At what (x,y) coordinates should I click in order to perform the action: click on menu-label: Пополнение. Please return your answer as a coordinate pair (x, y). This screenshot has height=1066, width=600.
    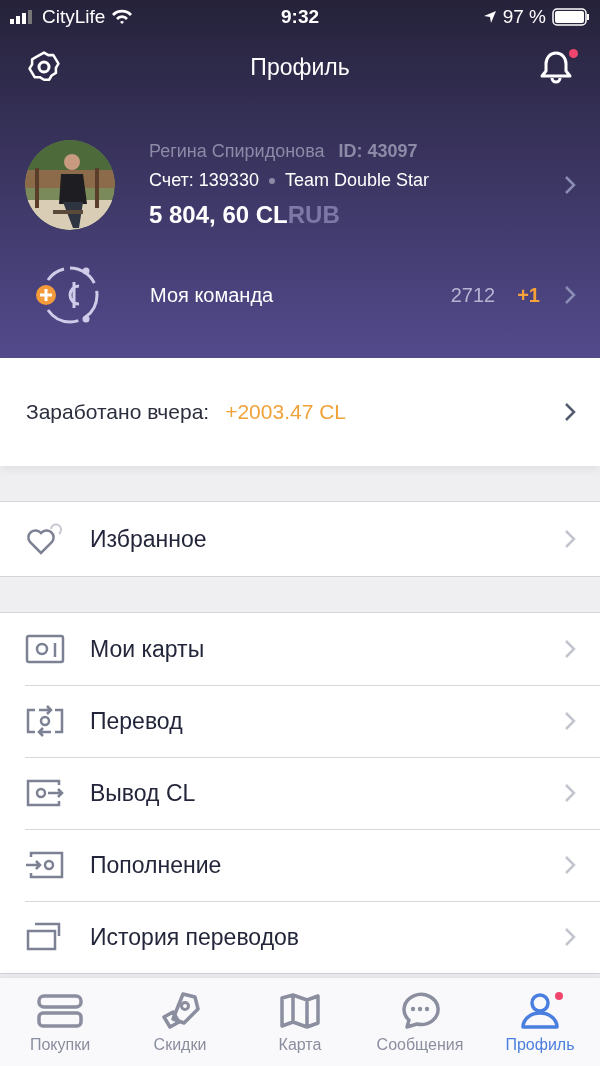
    Looking at the image, I should click on (156, 865).